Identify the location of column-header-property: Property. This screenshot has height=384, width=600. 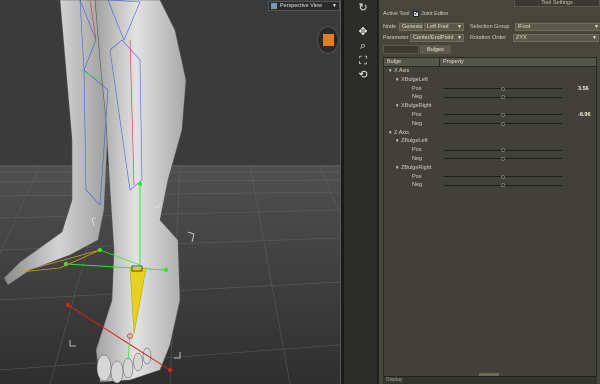
(453, 62).